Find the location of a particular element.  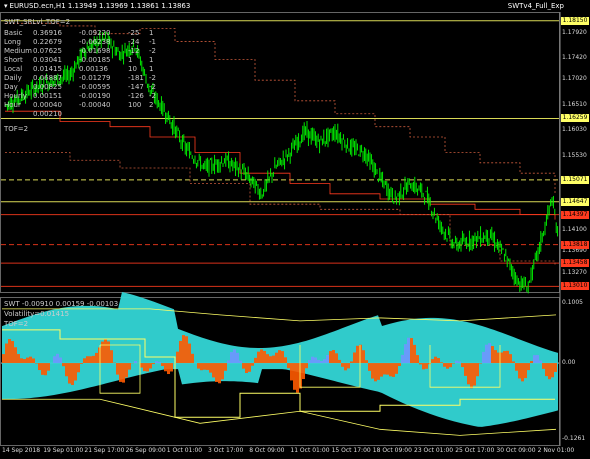

stats-cell: Long is located at coordinates (12, 42).